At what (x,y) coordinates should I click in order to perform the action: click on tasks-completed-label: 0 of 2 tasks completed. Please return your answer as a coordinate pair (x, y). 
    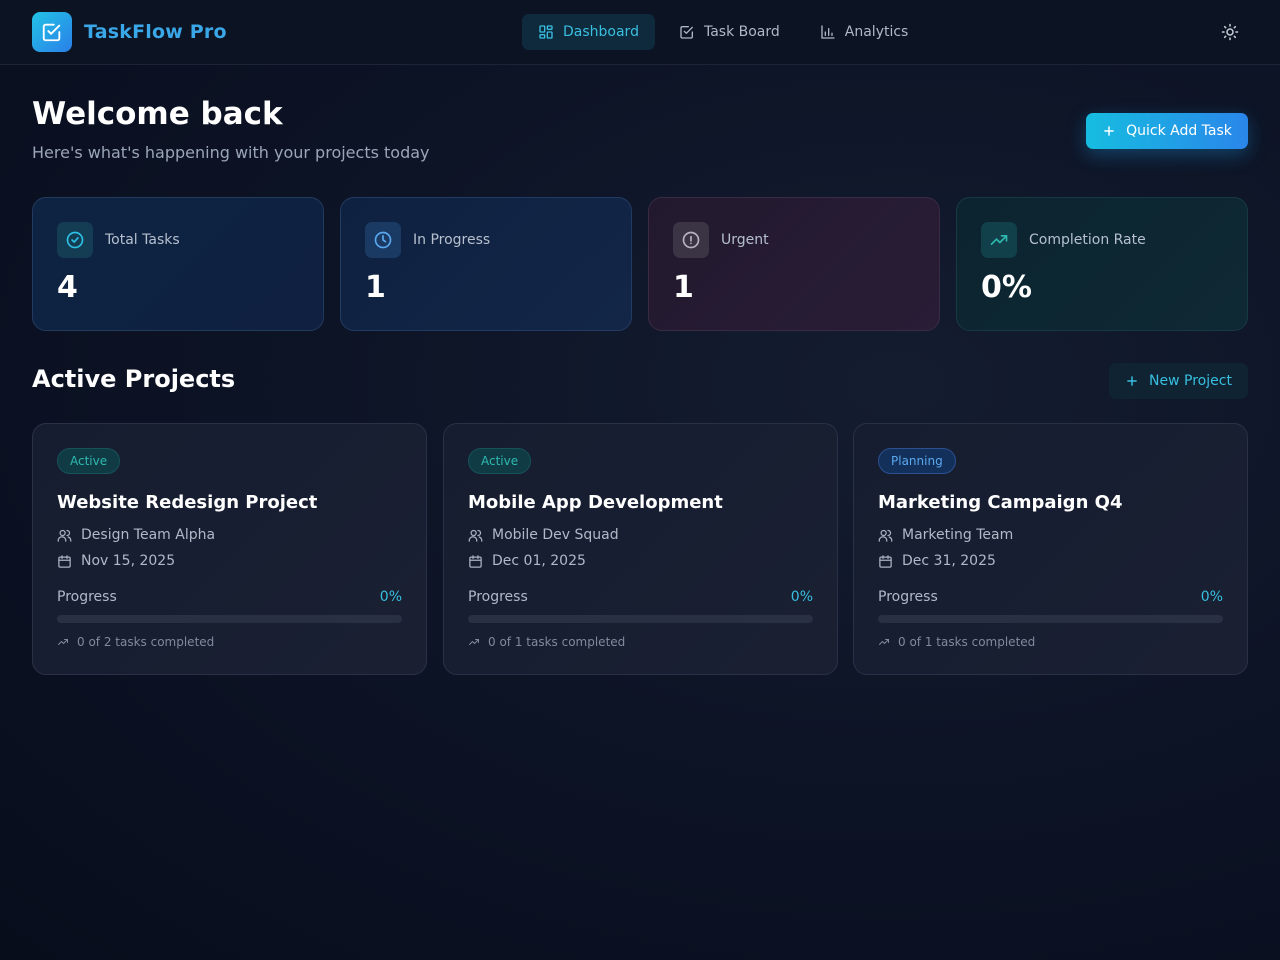
    Looking at the image, I should click on (146, 642).